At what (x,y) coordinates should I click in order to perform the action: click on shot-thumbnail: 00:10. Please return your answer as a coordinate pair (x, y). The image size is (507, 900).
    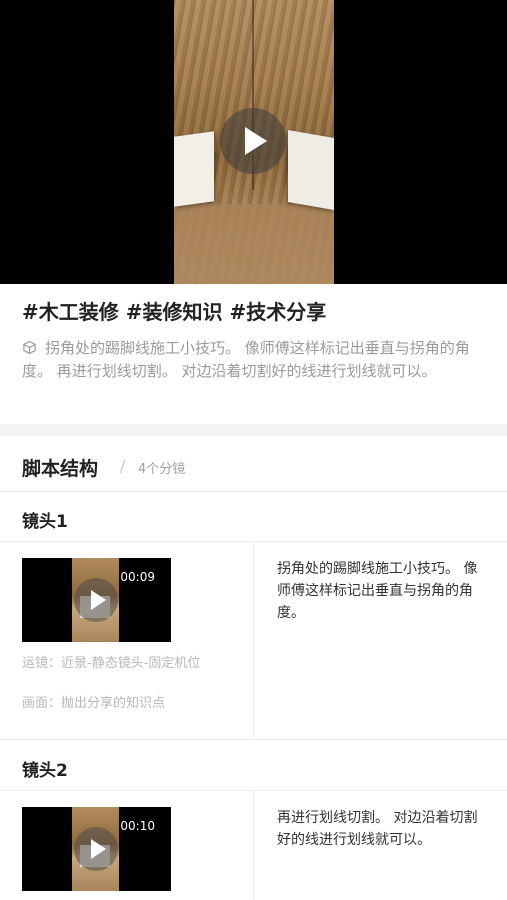
    Looking at the image, I should click on (96, 849).